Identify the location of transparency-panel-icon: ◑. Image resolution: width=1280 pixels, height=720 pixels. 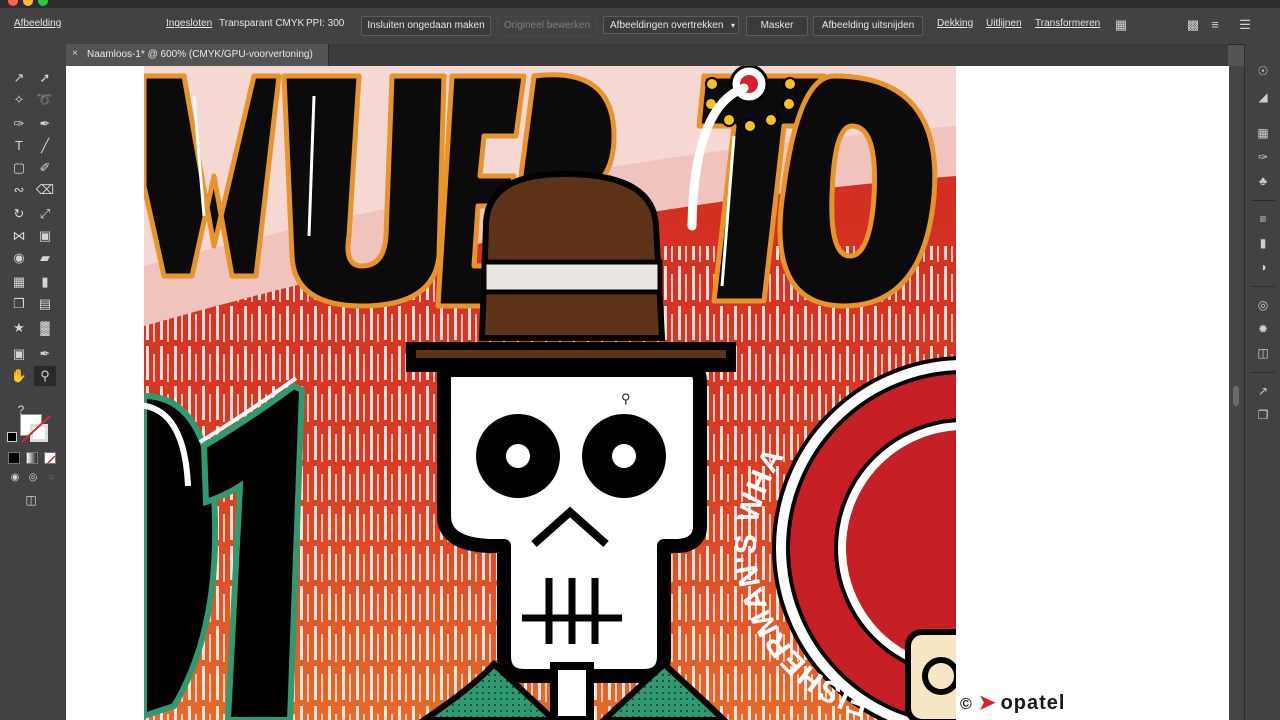
(1263, 267).